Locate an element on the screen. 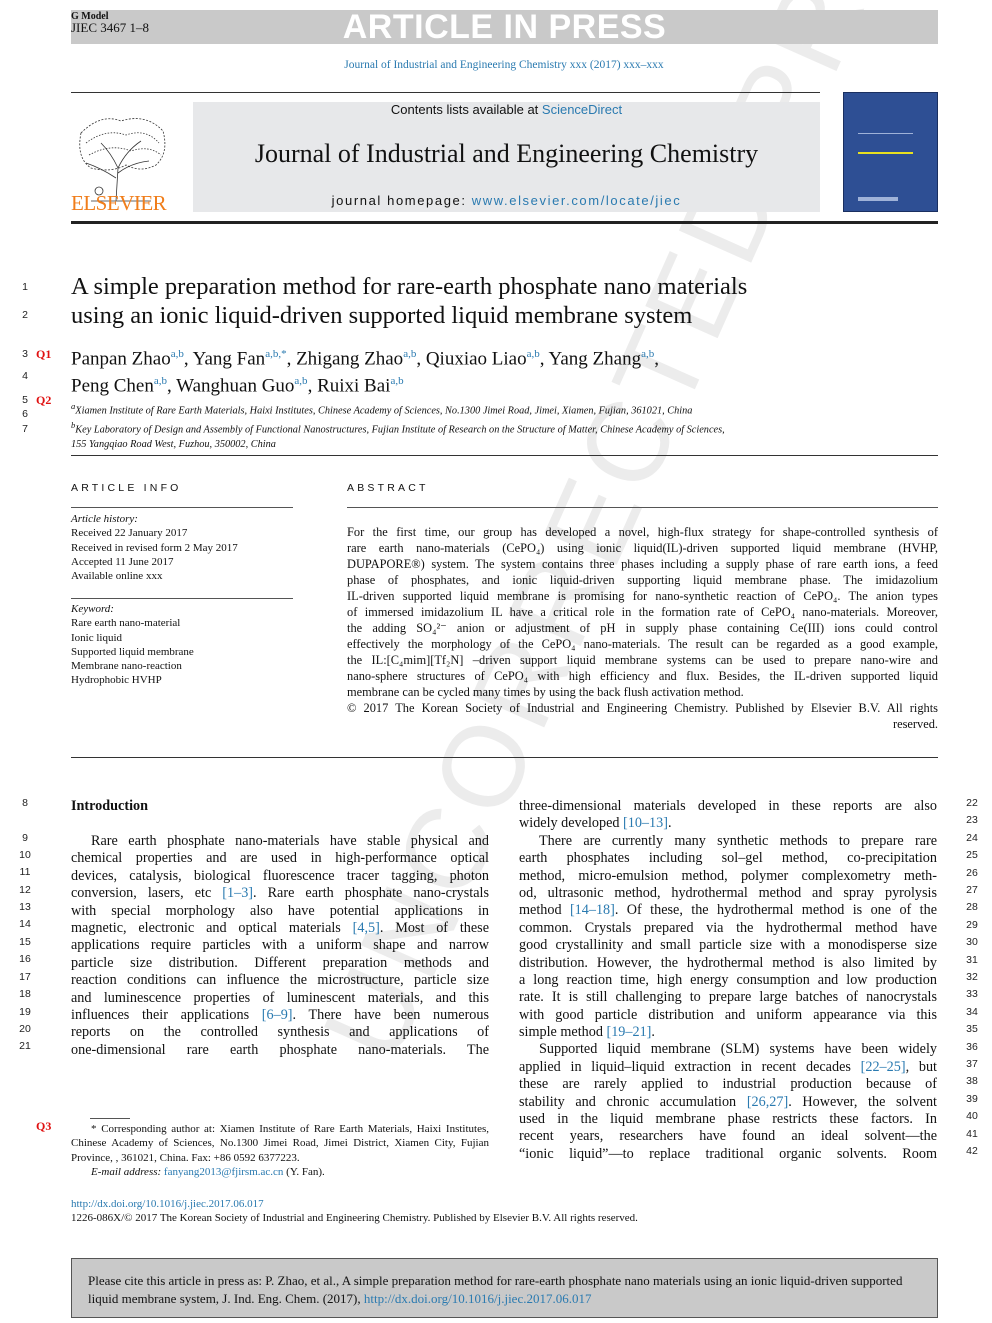 This screenshot has width=992, height=1323. section-divider is located at coordinates (504, 455).